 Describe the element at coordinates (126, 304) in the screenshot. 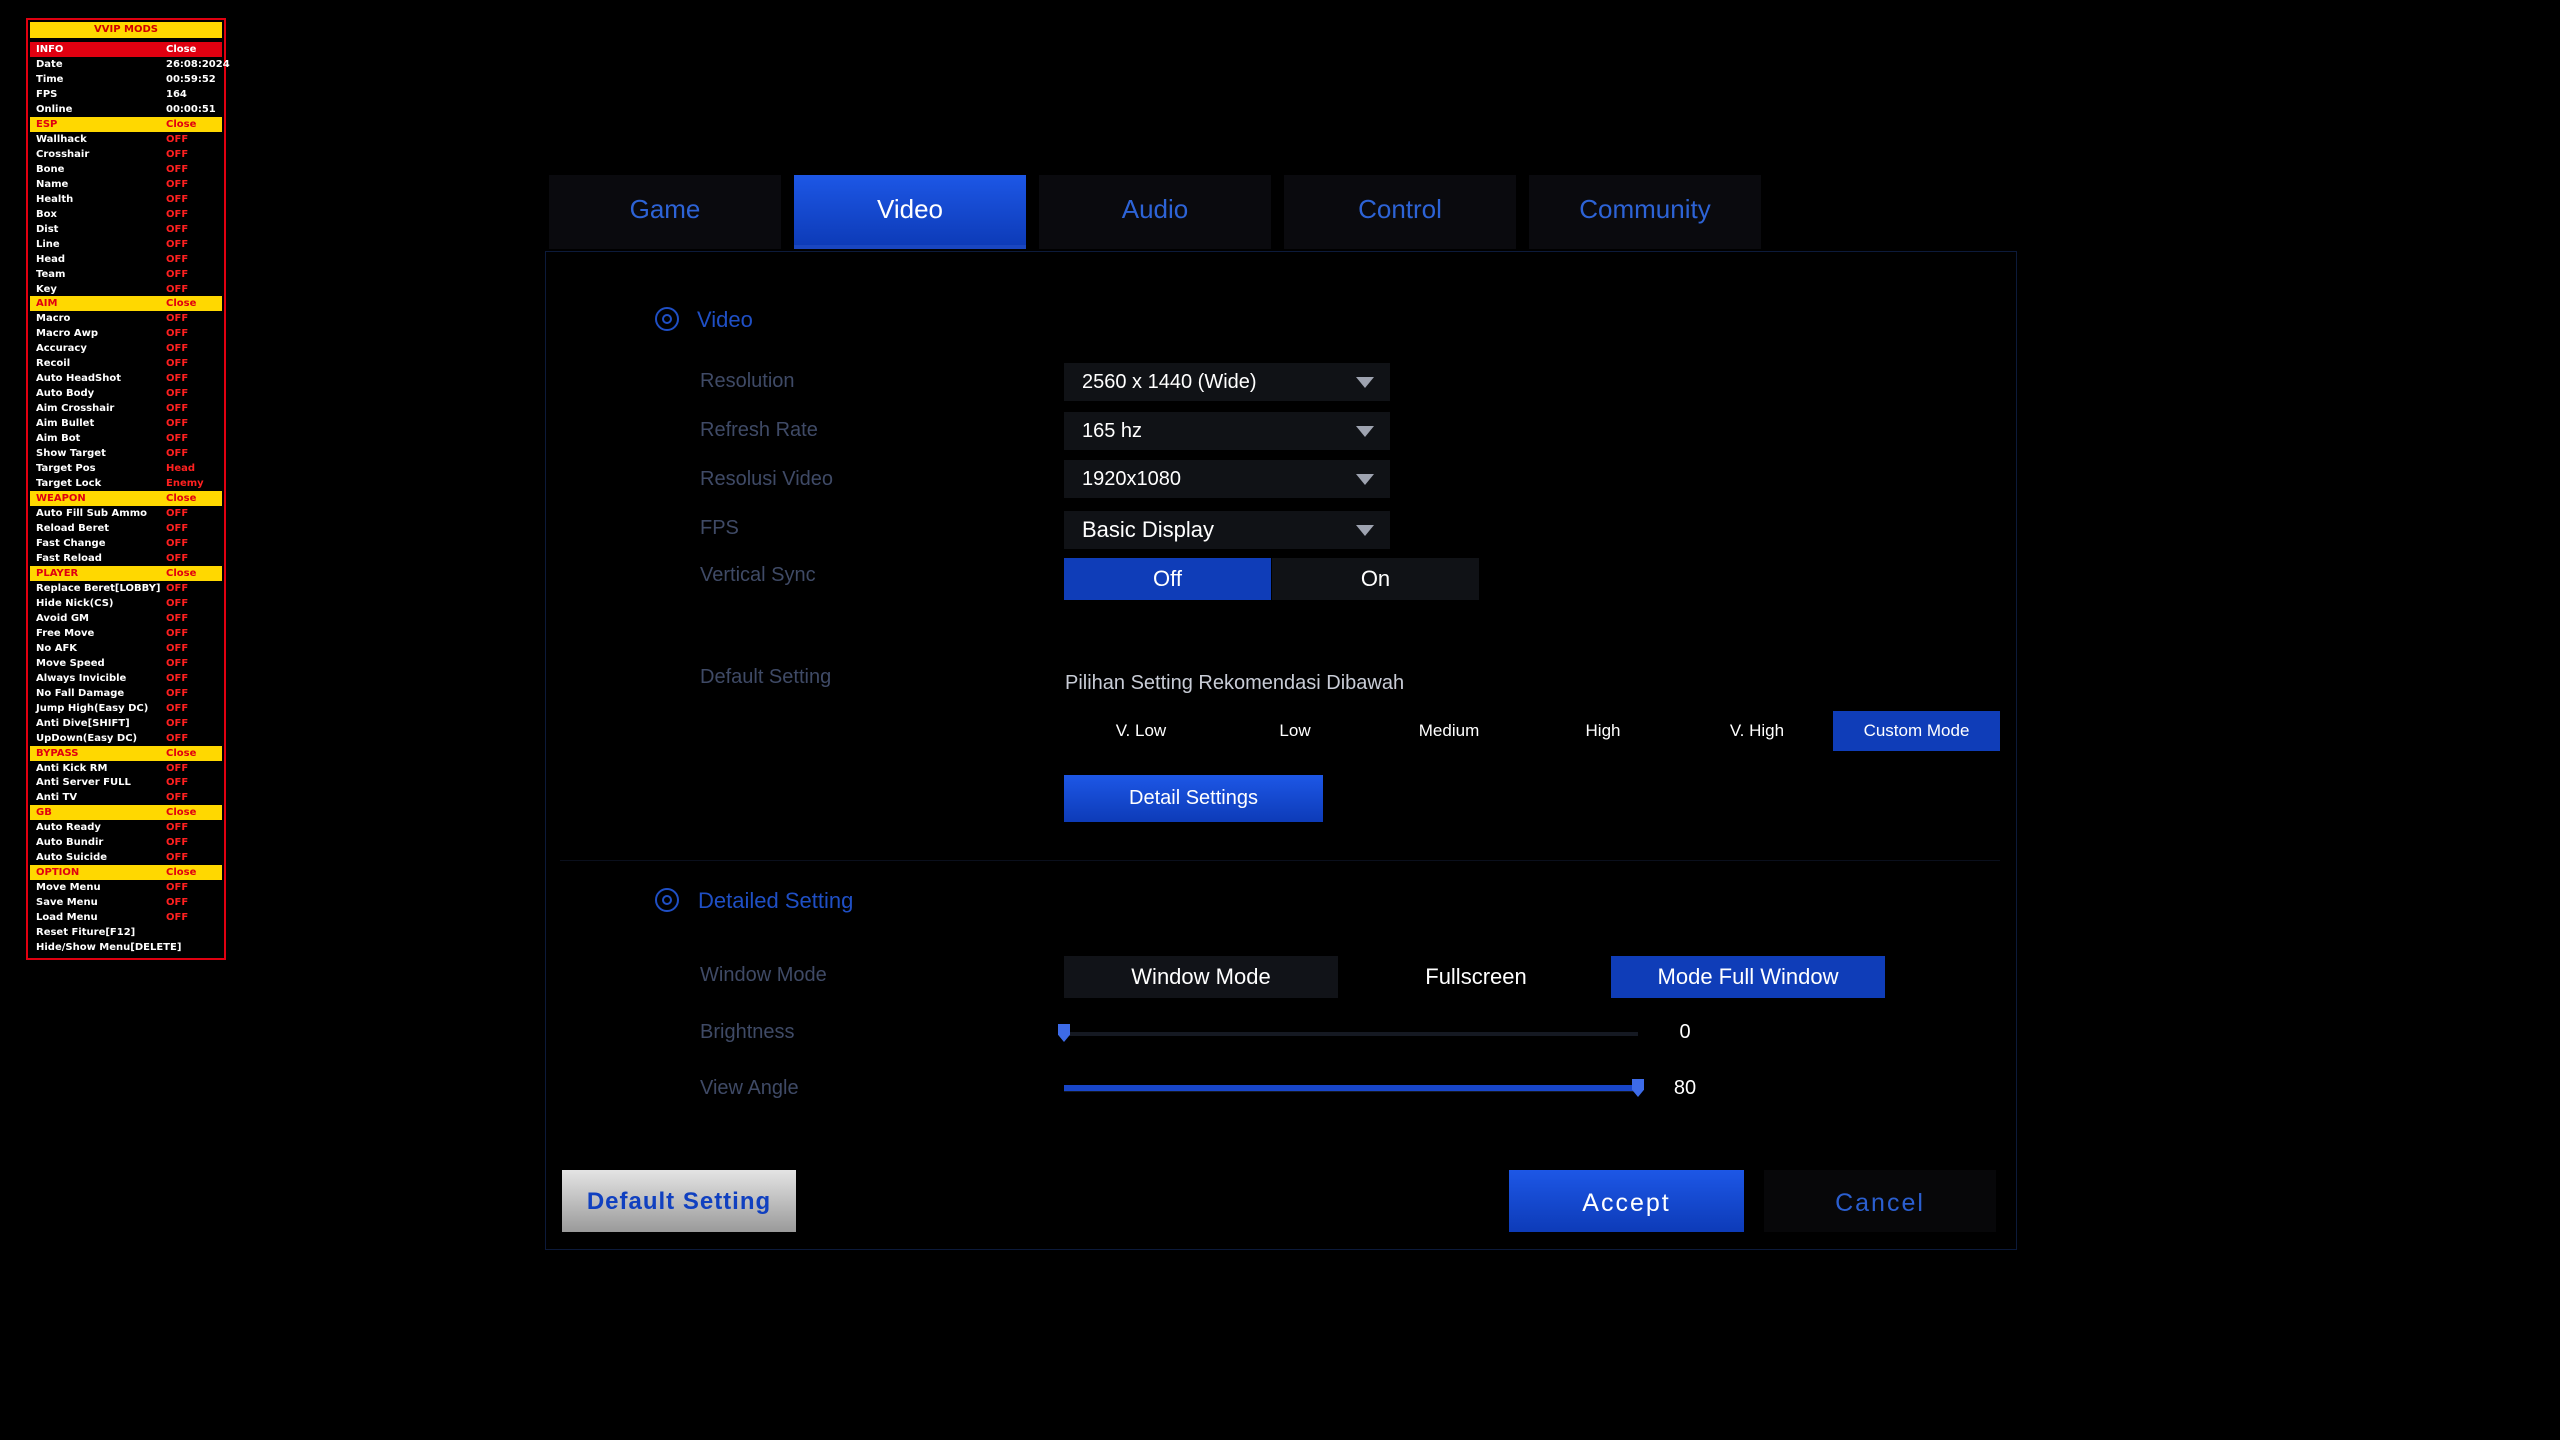

I see `mod-menu-section: AIM Close` at that location.